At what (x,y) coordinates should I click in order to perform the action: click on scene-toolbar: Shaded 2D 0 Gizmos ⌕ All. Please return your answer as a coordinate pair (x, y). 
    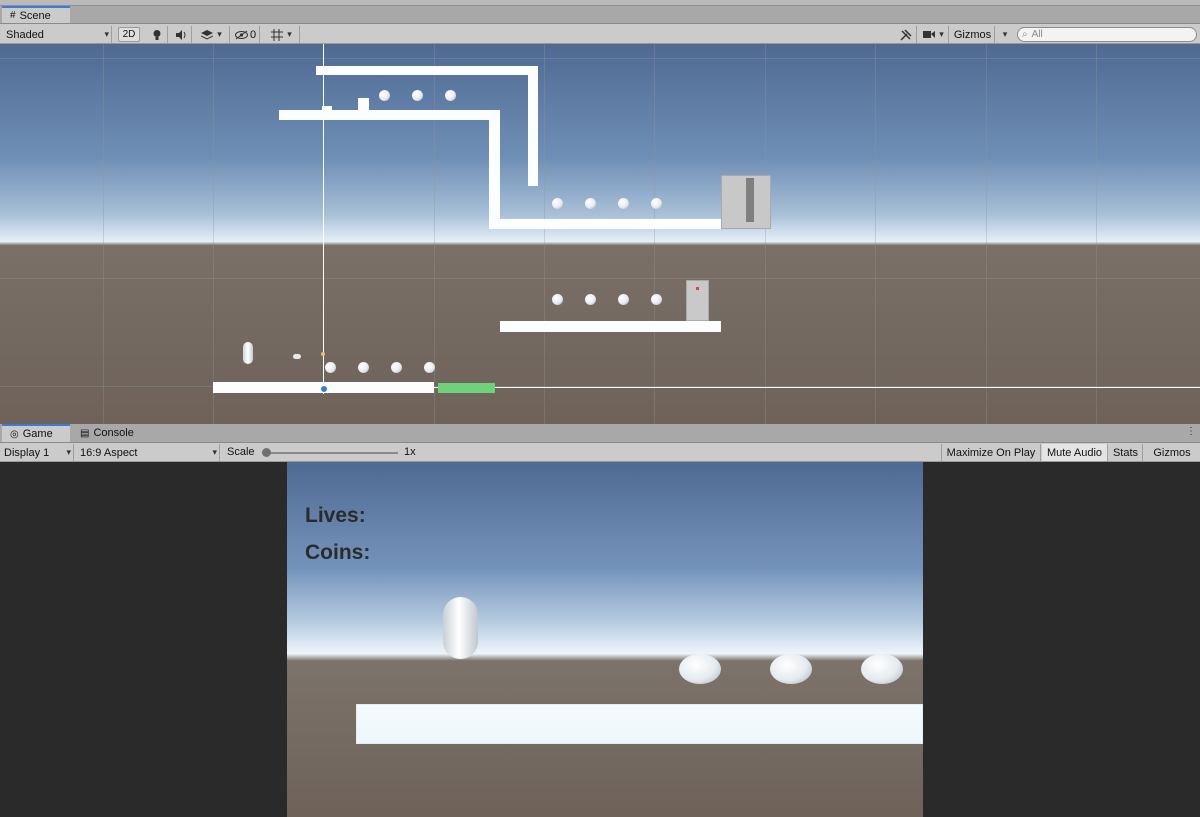
    Looking at the image, I should click on (600, 34).